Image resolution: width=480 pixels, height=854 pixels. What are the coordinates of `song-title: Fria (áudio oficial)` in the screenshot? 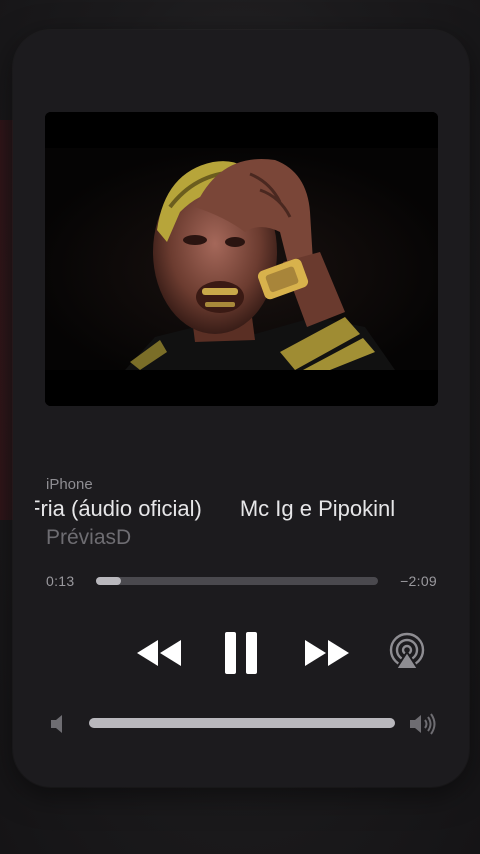 It's located at (118, 508).